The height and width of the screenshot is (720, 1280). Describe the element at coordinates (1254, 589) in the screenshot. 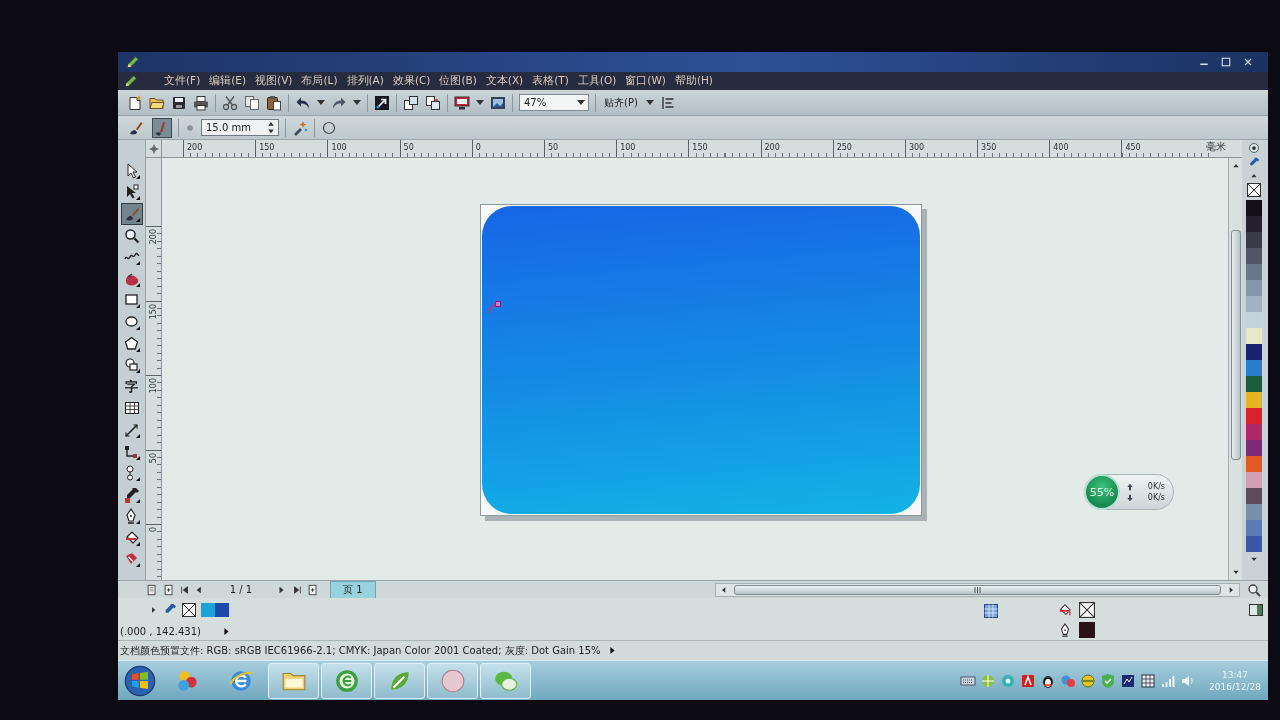

I see `zoom-icon` at that location.